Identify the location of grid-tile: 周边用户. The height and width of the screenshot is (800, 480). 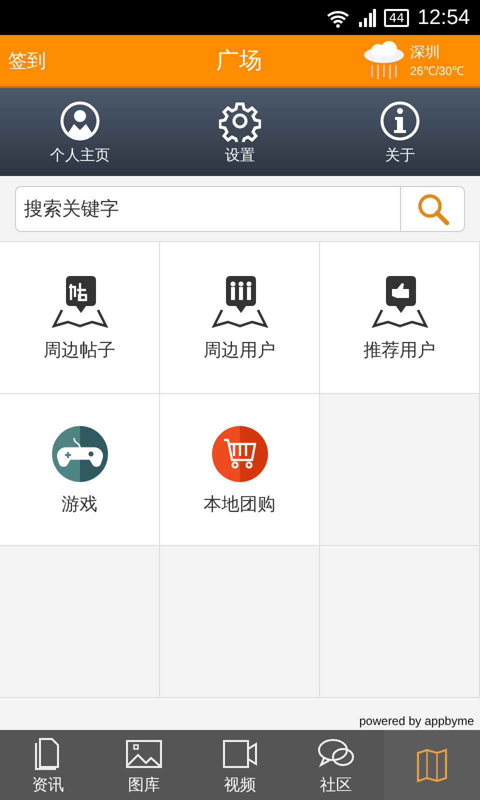
(240, 318).